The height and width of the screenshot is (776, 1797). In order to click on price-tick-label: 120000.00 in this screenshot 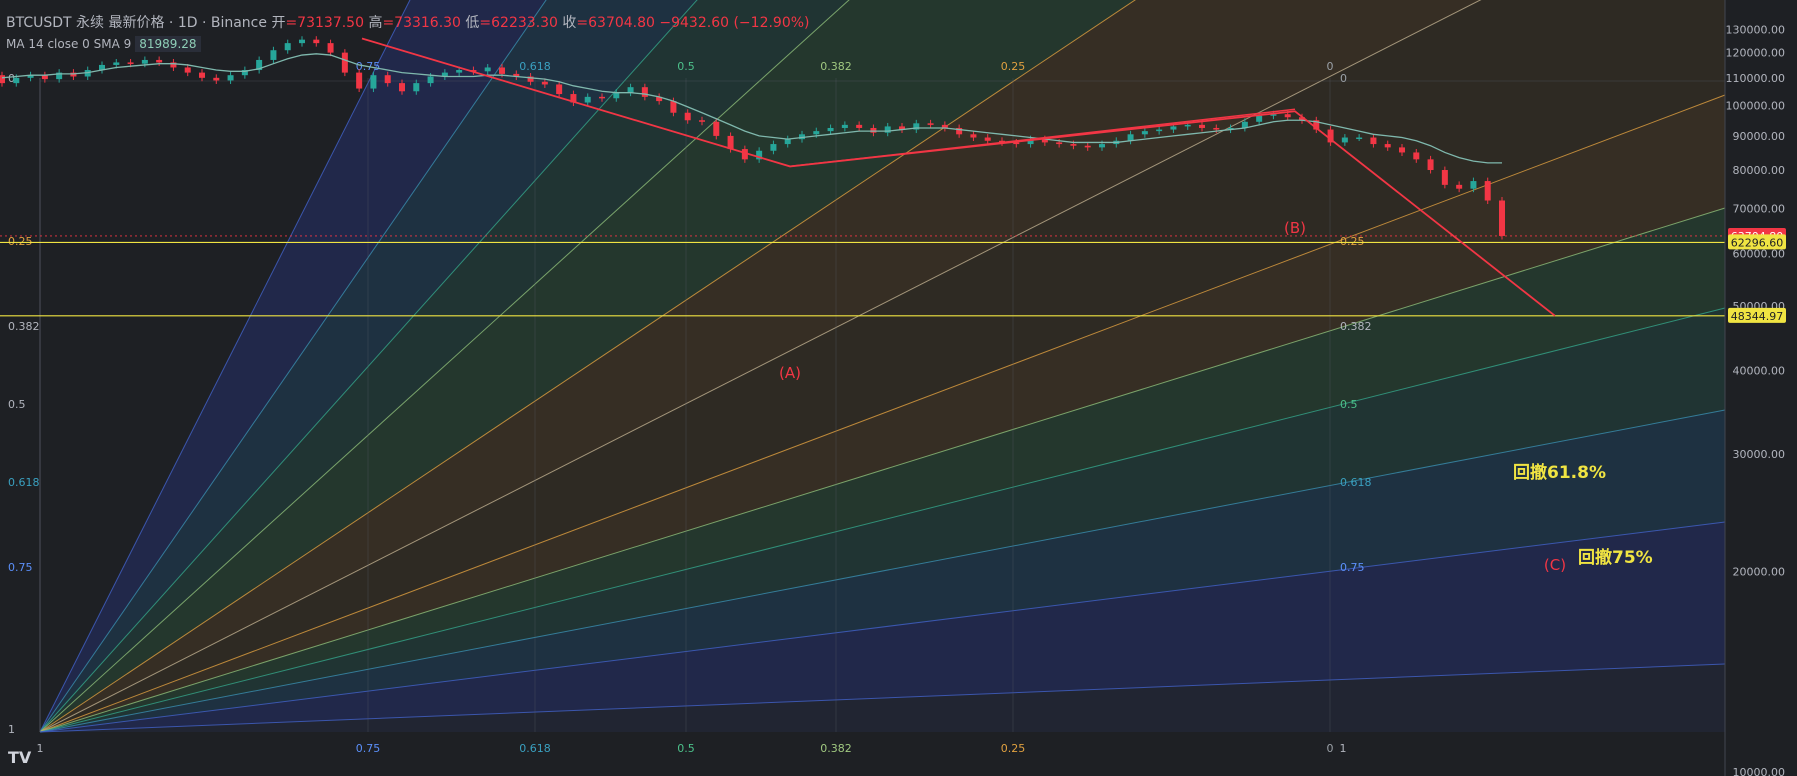, I will do `click(1756, 53)`.